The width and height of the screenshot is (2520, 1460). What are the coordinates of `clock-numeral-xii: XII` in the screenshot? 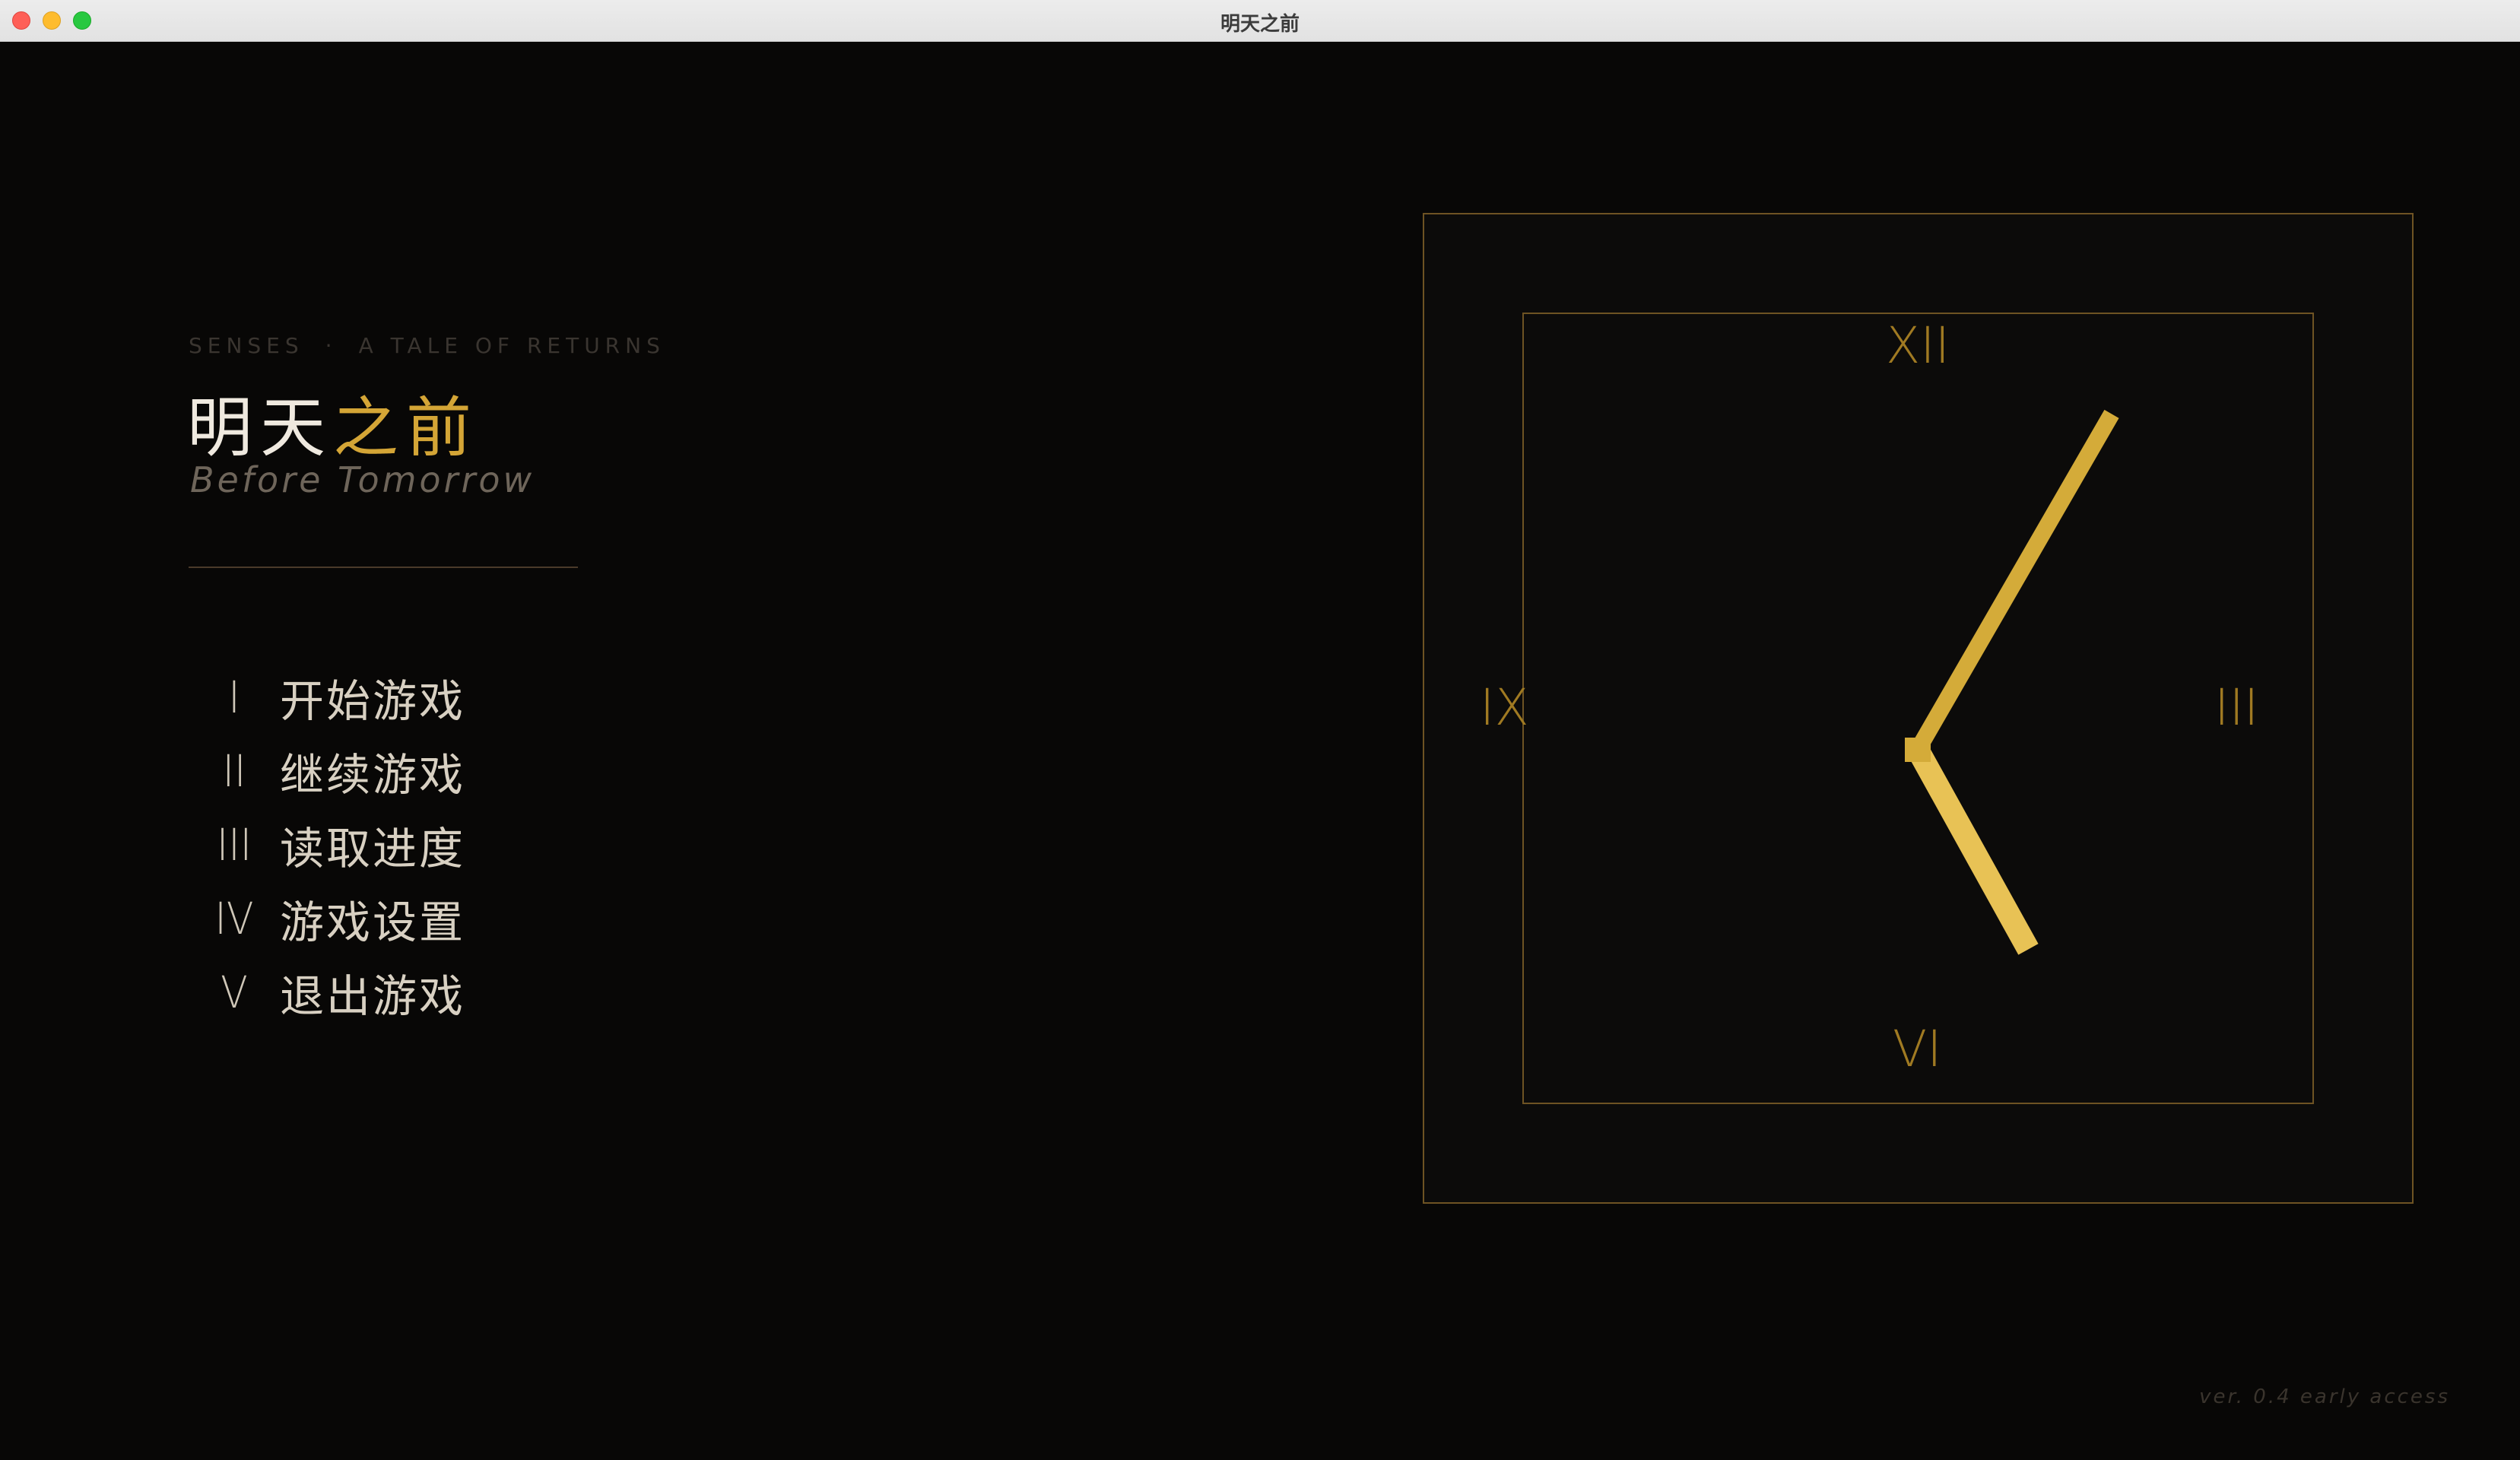 It's located at (1918, 345).